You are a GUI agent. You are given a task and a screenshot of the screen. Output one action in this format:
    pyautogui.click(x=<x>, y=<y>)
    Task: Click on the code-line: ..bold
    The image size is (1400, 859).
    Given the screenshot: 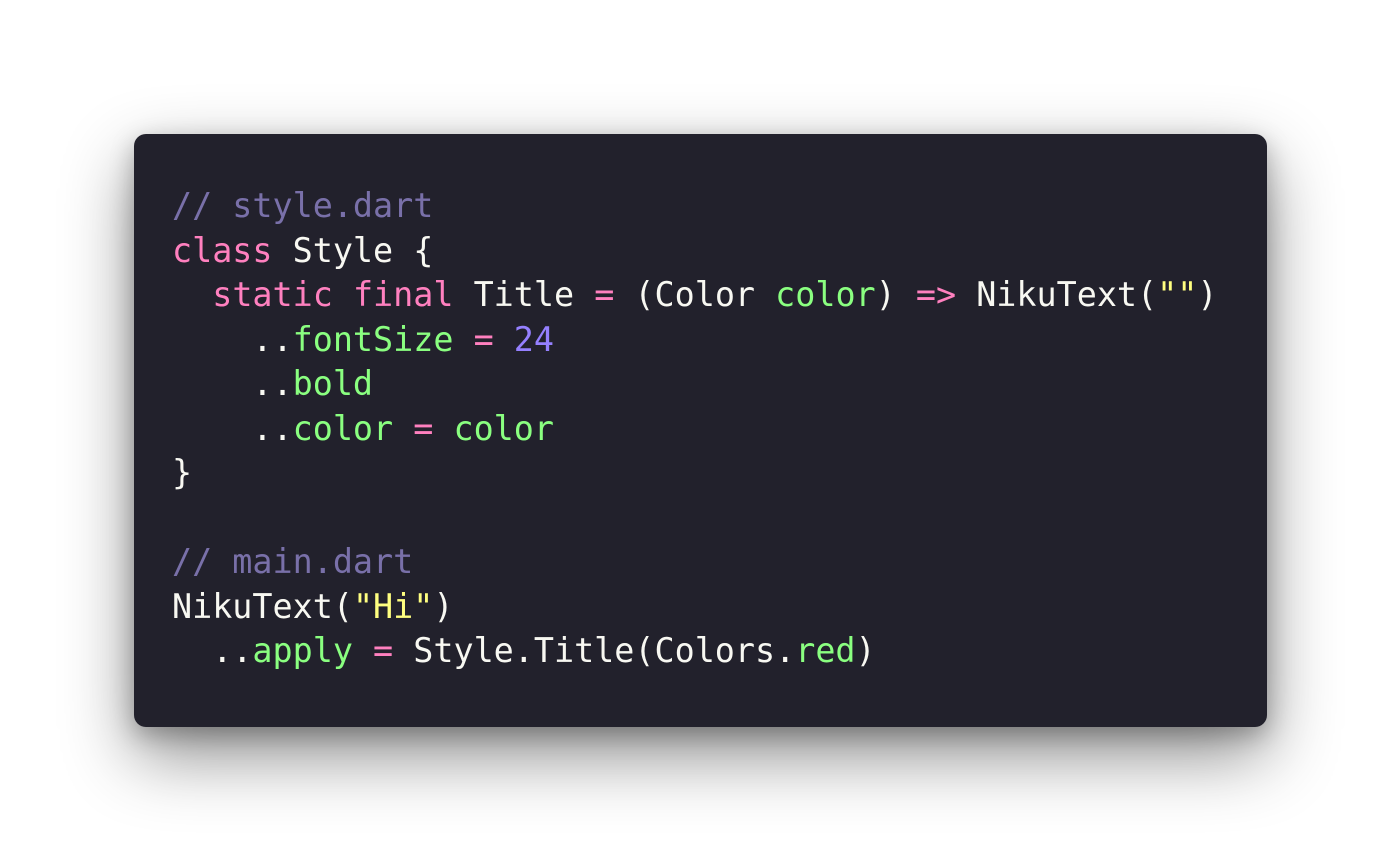 What is the action you would take?
    pyautogui.click(x=719, y=384)
    